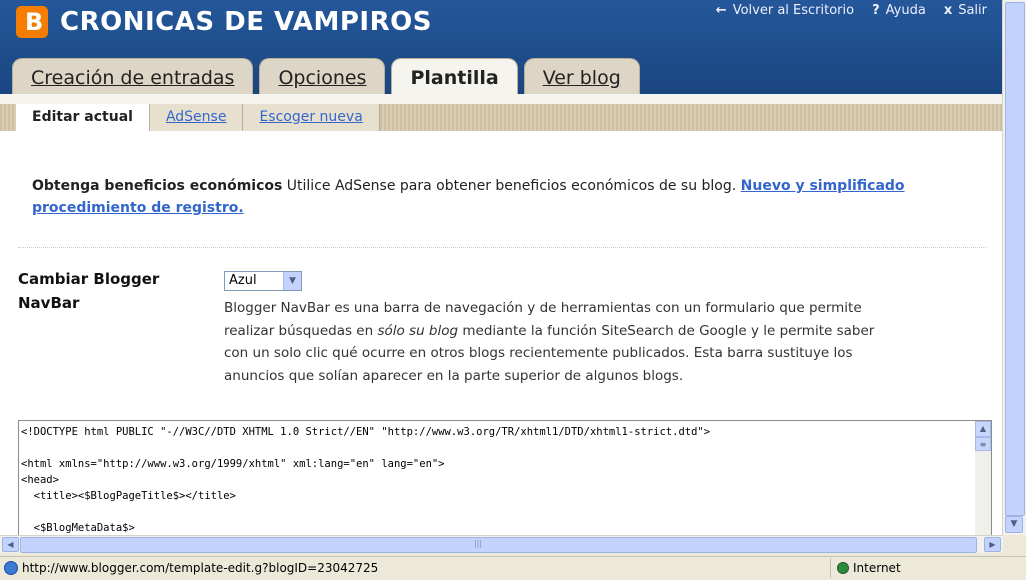 Image resolution: width=1026 pixels, height=580 pixels. What do you see at coordinates (876, 10) in the screenshot?
I see `help-icon: ?` at bounding box center [876, 10].